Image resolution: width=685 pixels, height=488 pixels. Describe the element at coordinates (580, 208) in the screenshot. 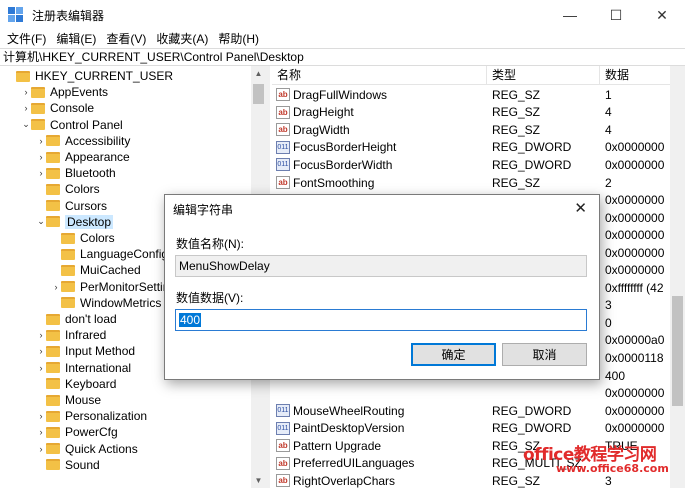

I see `dialog-close-button: ✕` at that location.